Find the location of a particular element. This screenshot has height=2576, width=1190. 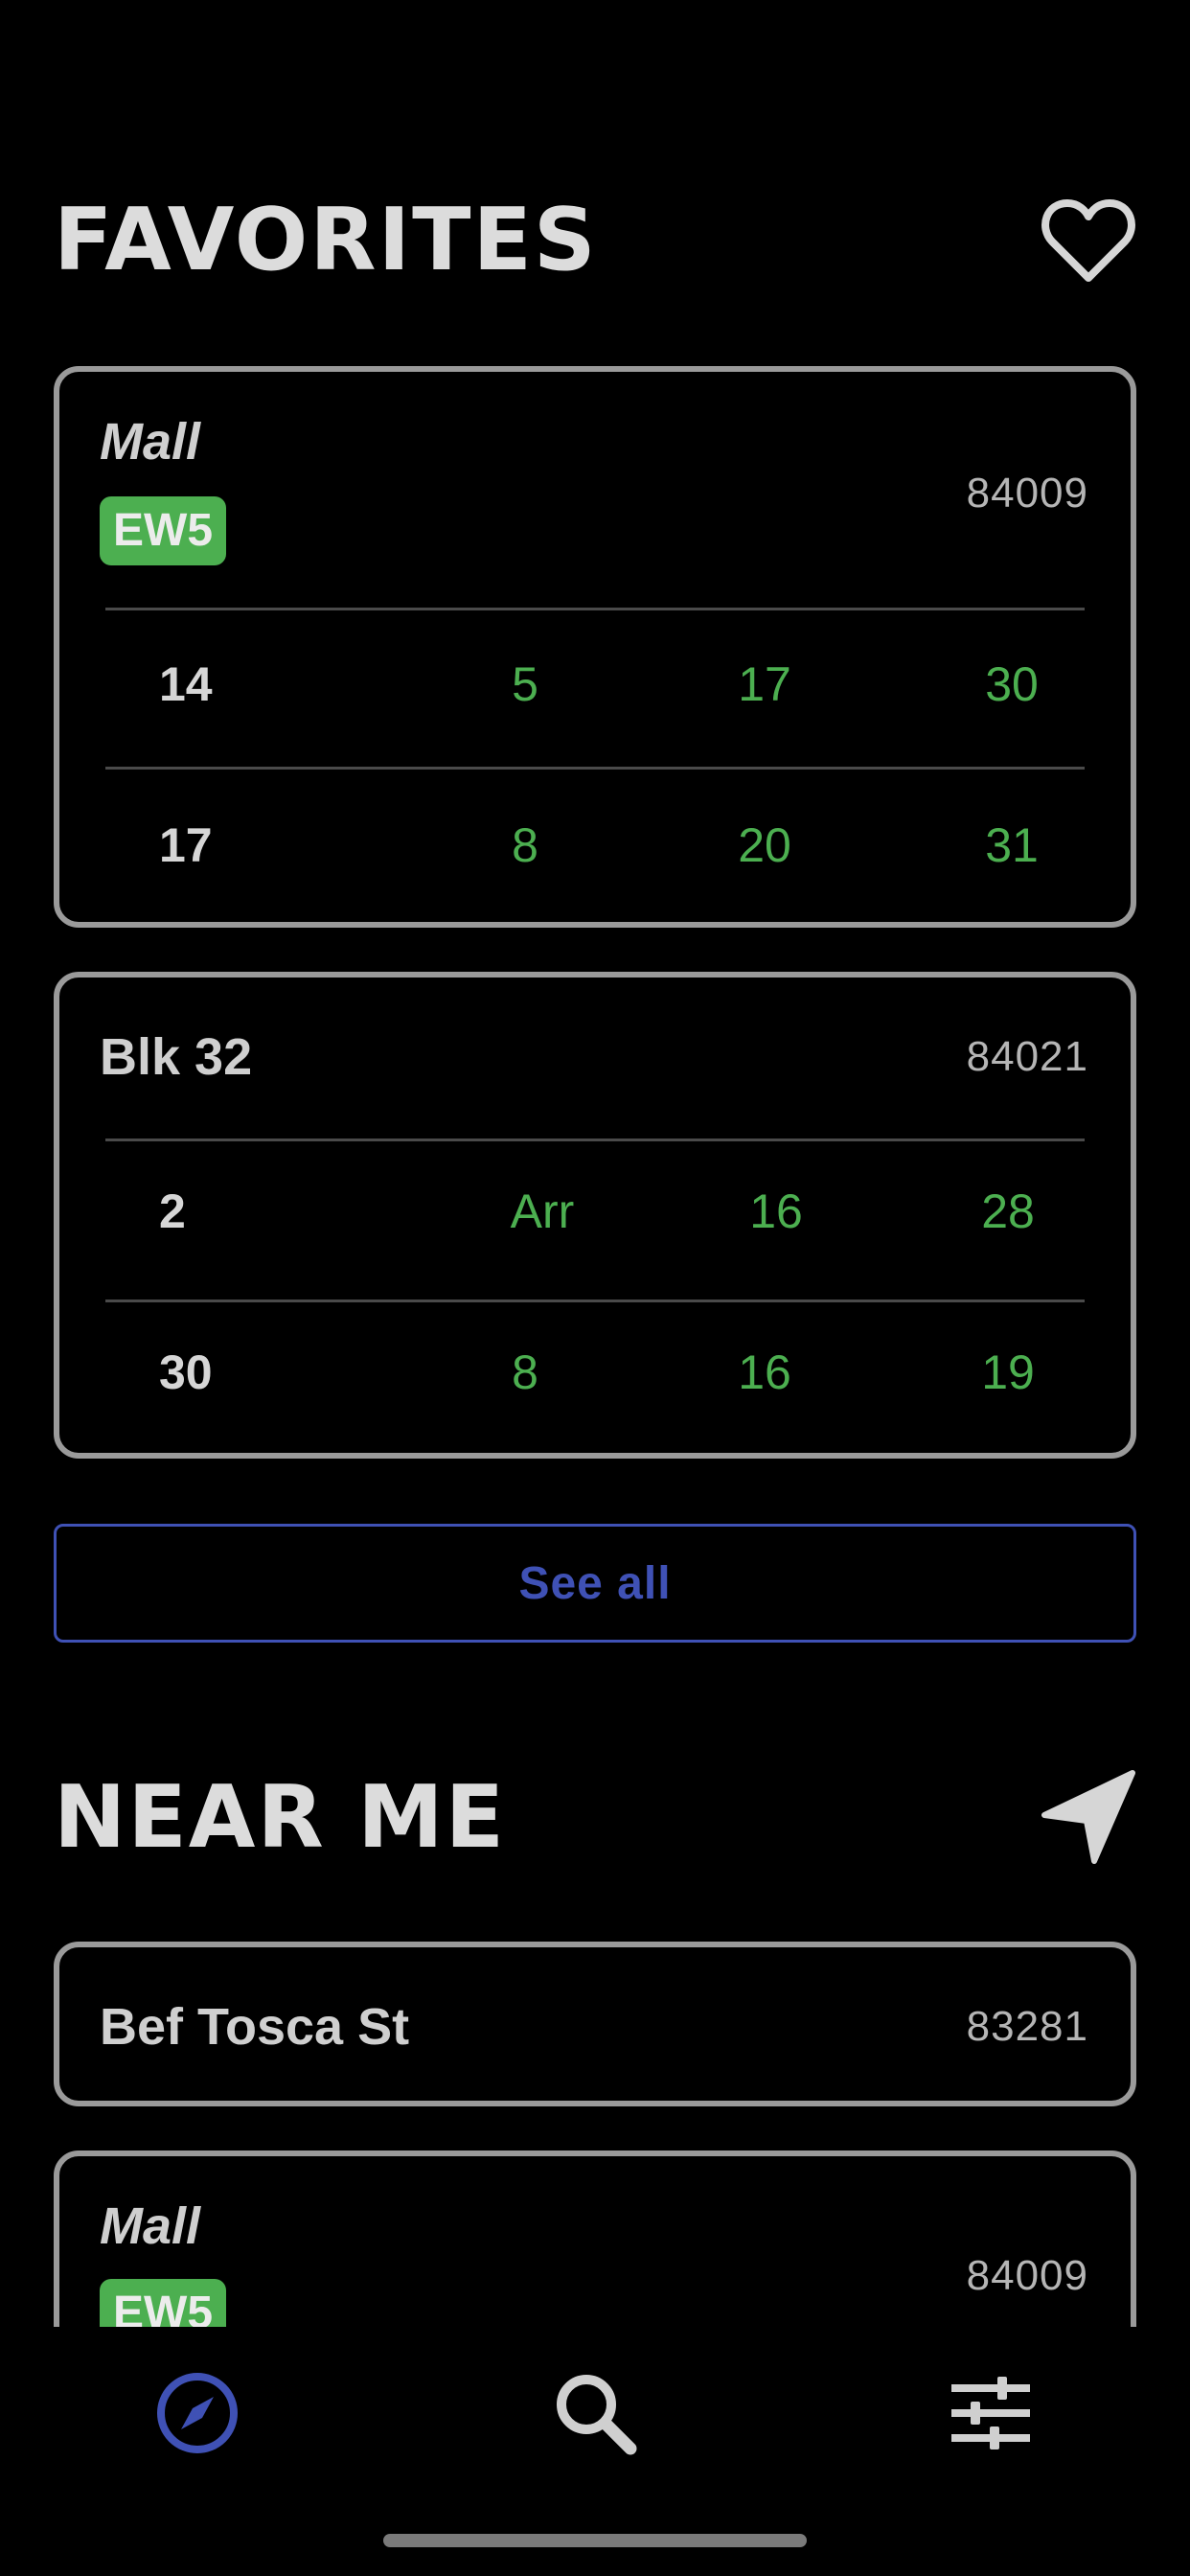

arrival-time: 31 is located at coordinates (1012, 845).